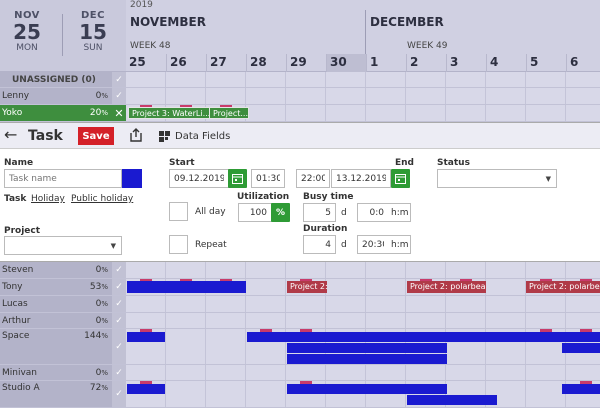 The height and width of the screenshot is (408, 600). I want to click on resource-row-lucas: Lucas 0% ✓, so click(300, 304).